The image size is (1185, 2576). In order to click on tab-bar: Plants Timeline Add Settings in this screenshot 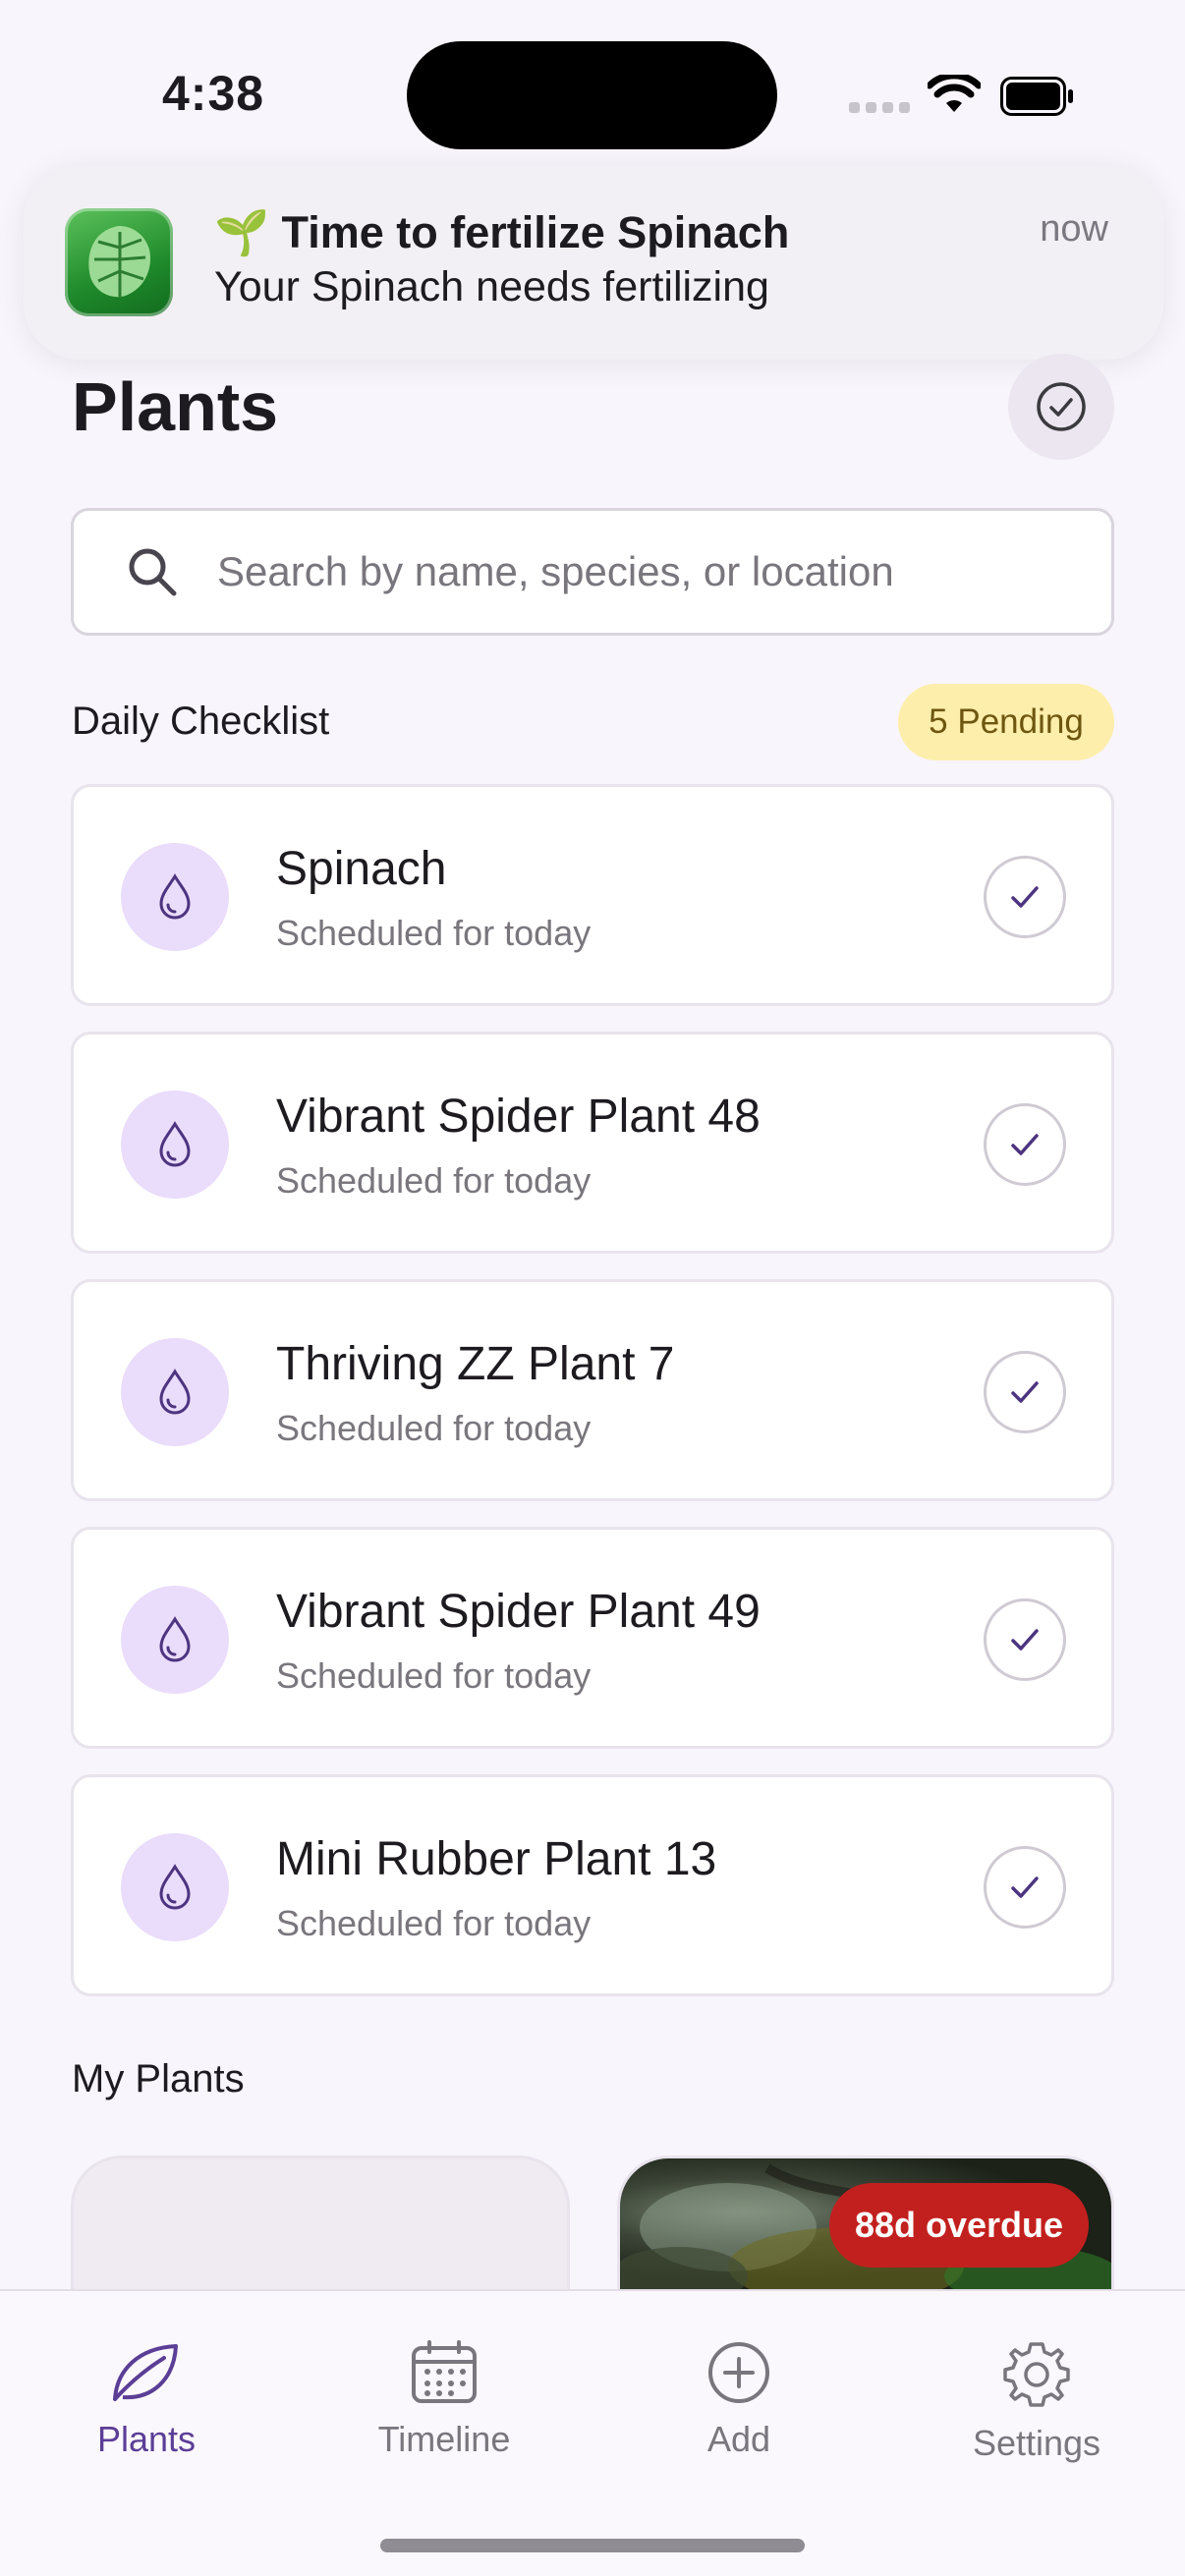, I will do `click(592, 2432)`.